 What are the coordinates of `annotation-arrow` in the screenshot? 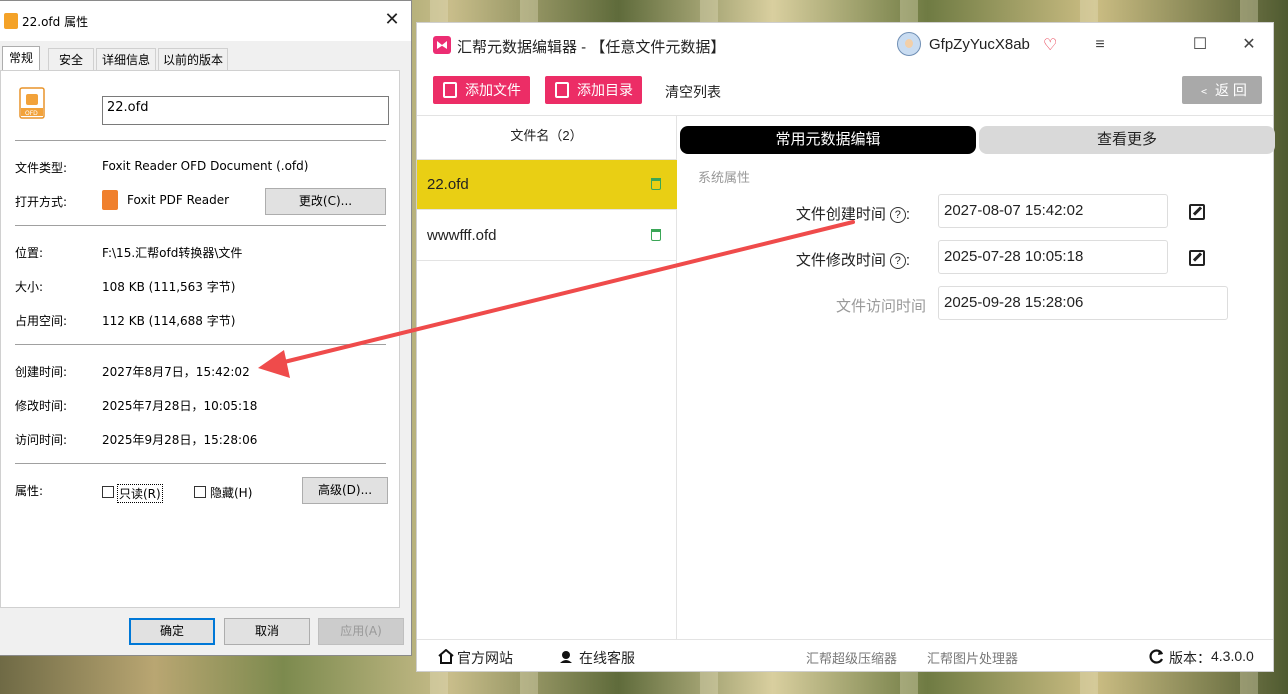 It's located at (556, 299).